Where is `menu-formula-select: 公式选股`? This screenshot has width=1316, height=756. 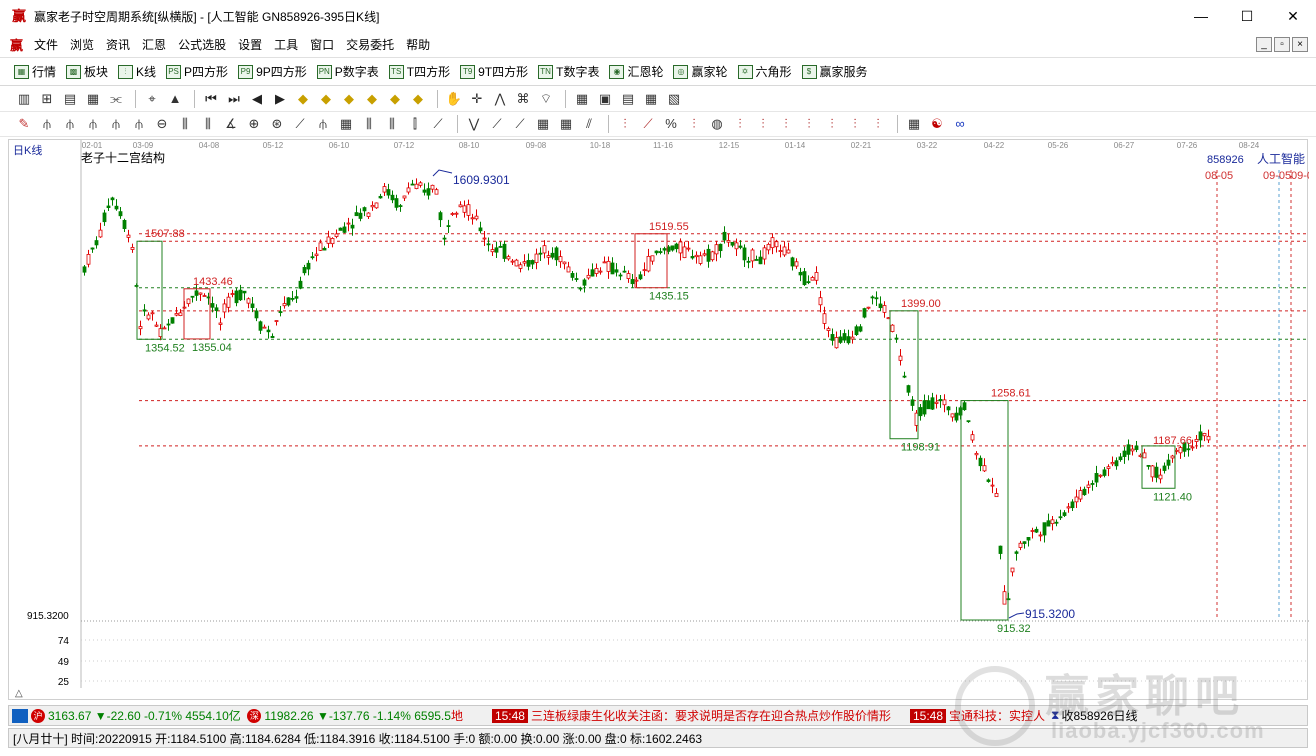
menu-formula-select: 公式选股 is located at coordinates (202, 44).